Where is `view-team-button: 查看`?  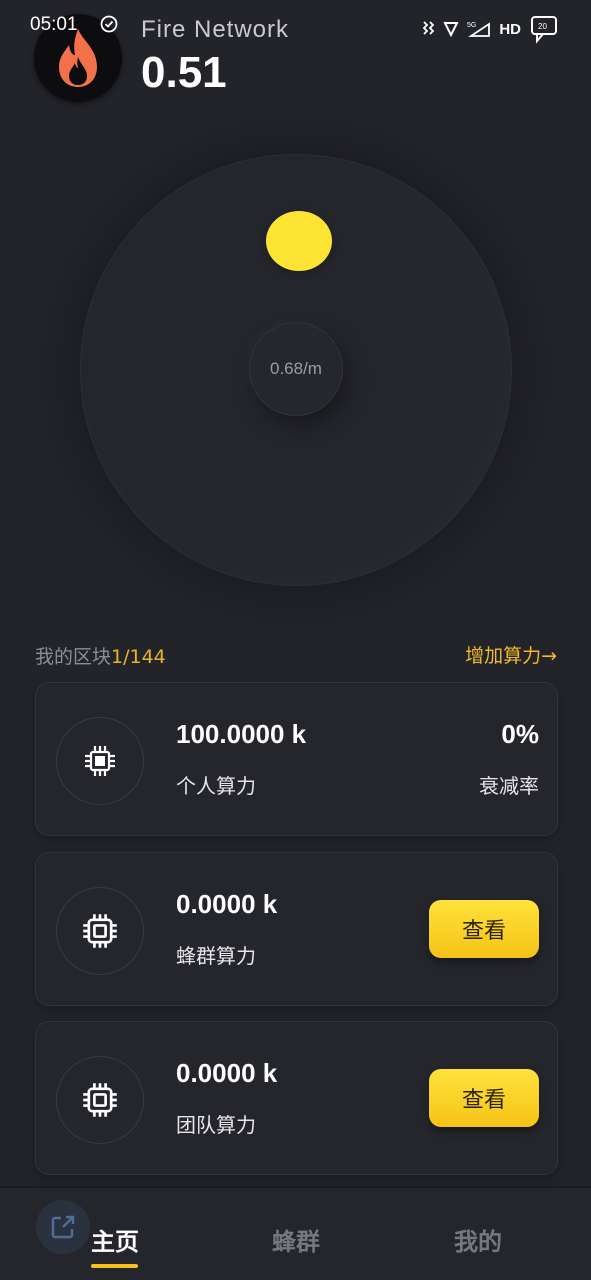
view-team-button: 查看 is located at coordinates (484, 1098).